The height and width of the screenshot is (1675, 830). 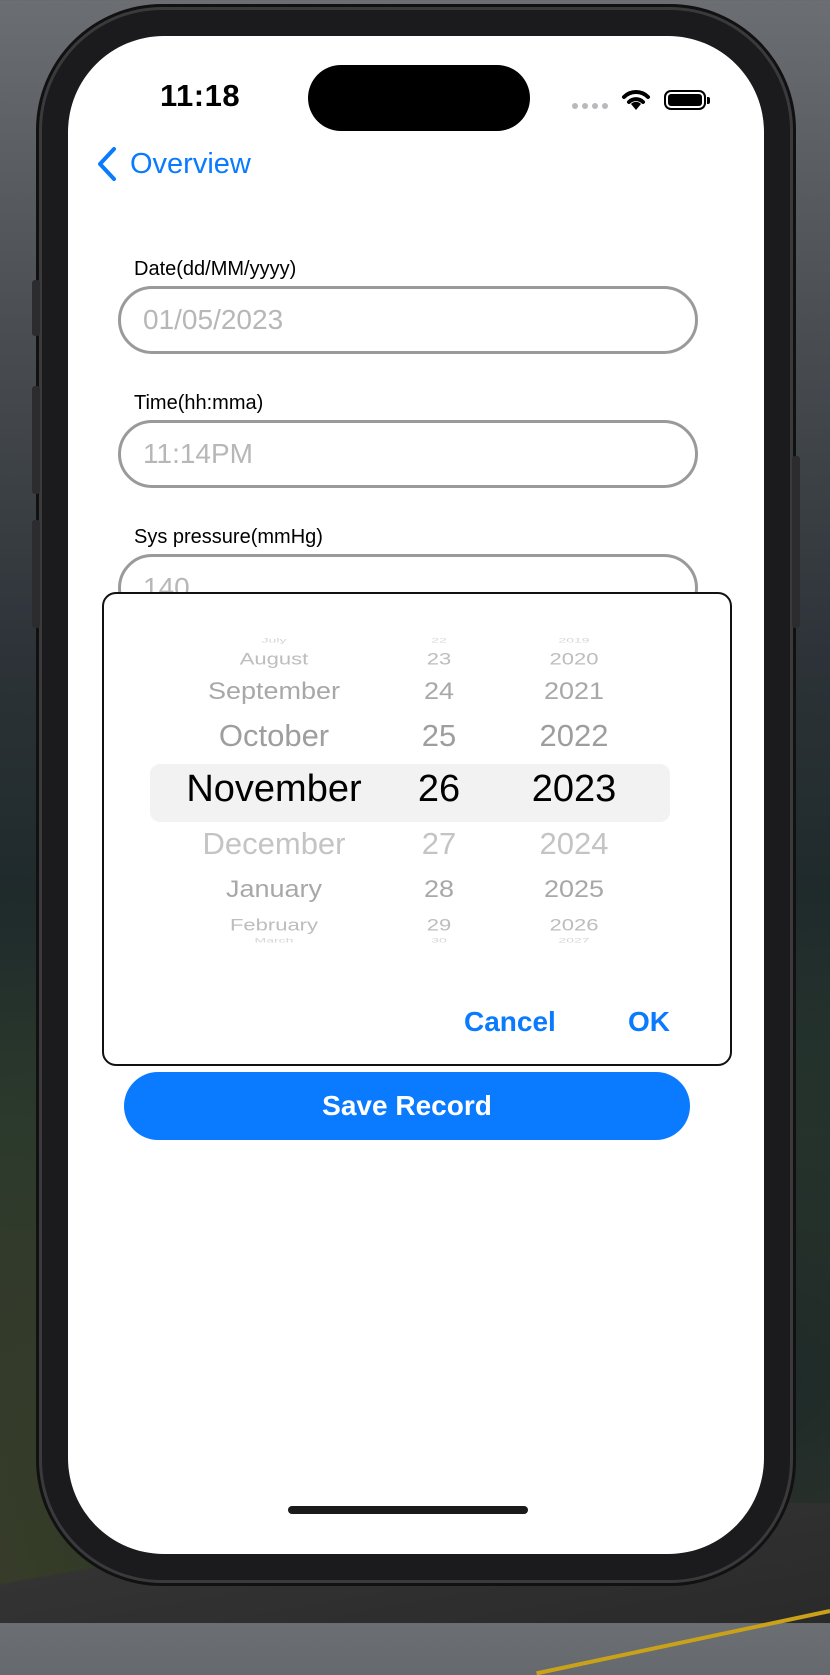 I want to click on battery-icon, so click(x=687, y=100).